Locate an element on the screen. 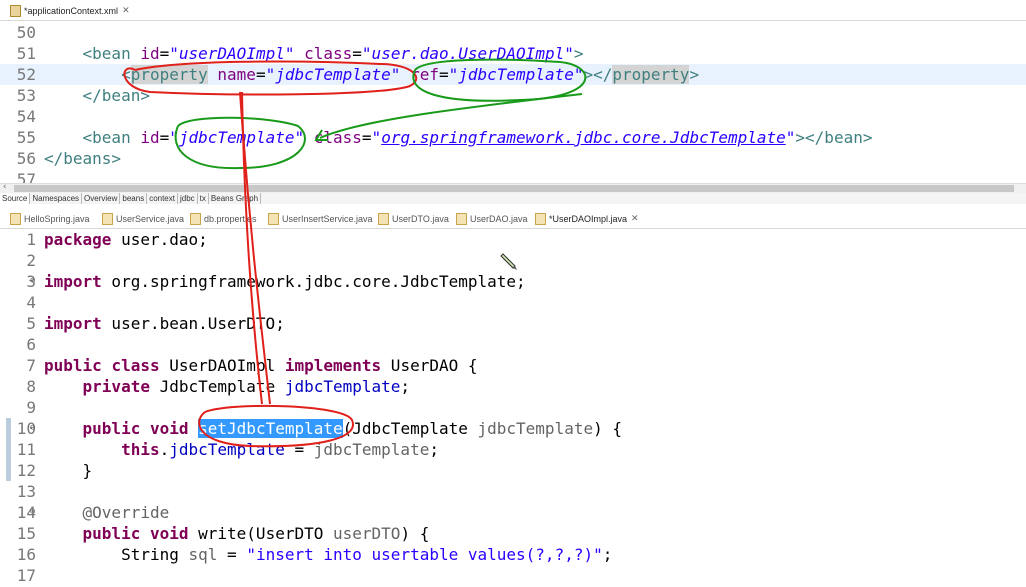 The height and width of the screenshot is (587, 1026). code-token: public is located at coordinates (73, 365).